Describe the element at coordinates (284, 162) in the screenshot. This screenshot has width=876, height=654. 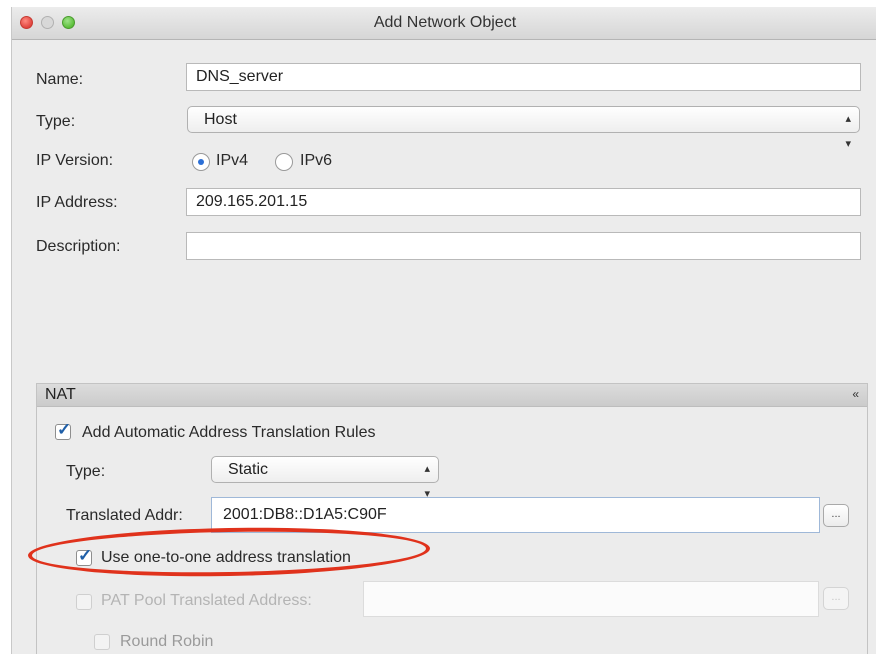
I see `ipv6-radio` at that location.